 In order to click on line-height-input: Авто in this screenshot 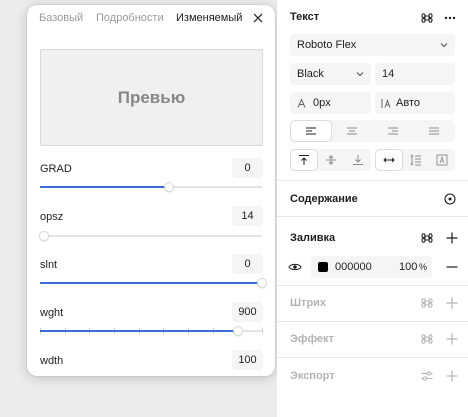, I will do `click(415, 103)`.